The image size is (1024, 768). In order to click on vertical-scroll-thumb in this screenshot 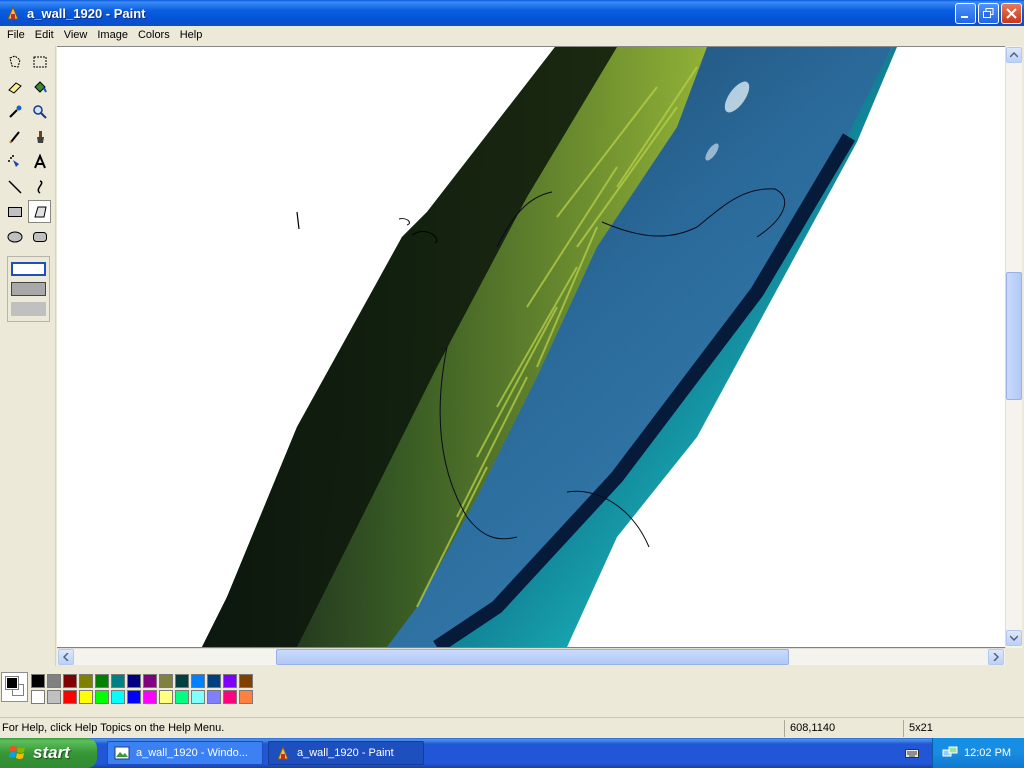, I will do `click(1014, 336)`.